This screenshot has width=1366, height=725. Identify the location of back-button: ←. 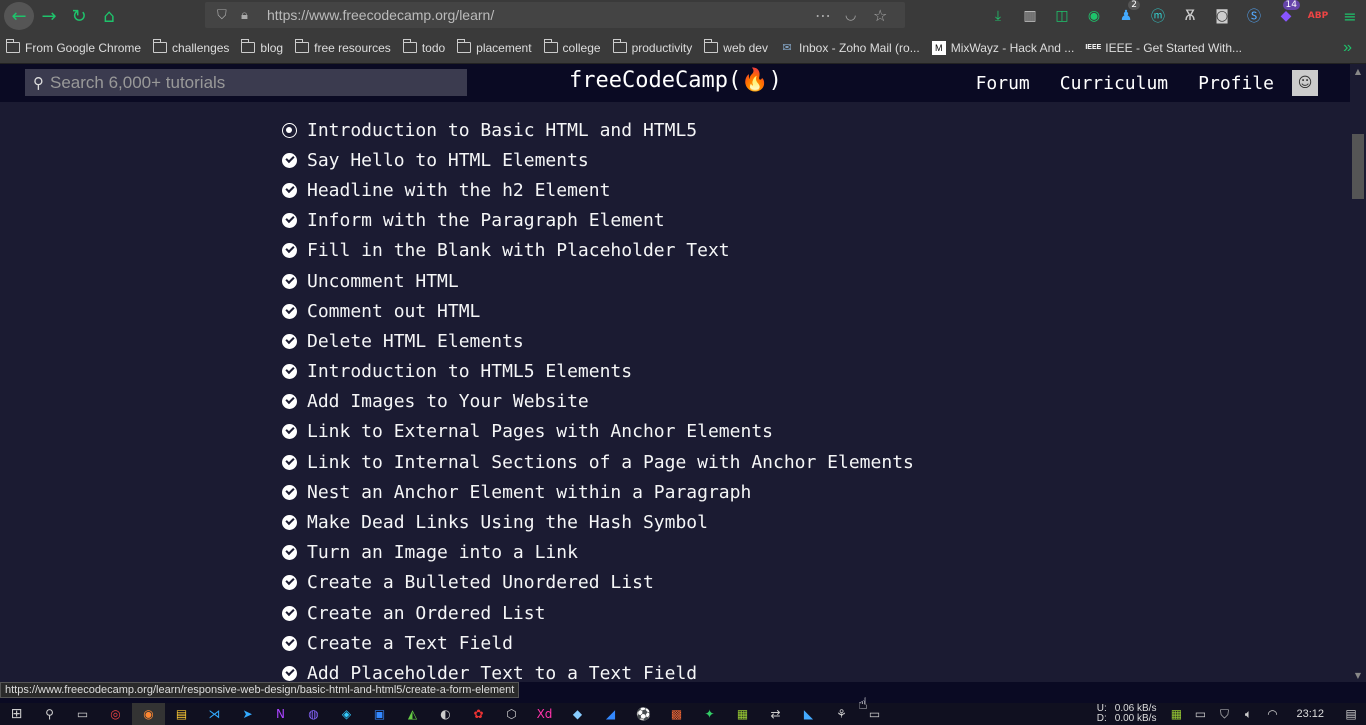
(19, 16).